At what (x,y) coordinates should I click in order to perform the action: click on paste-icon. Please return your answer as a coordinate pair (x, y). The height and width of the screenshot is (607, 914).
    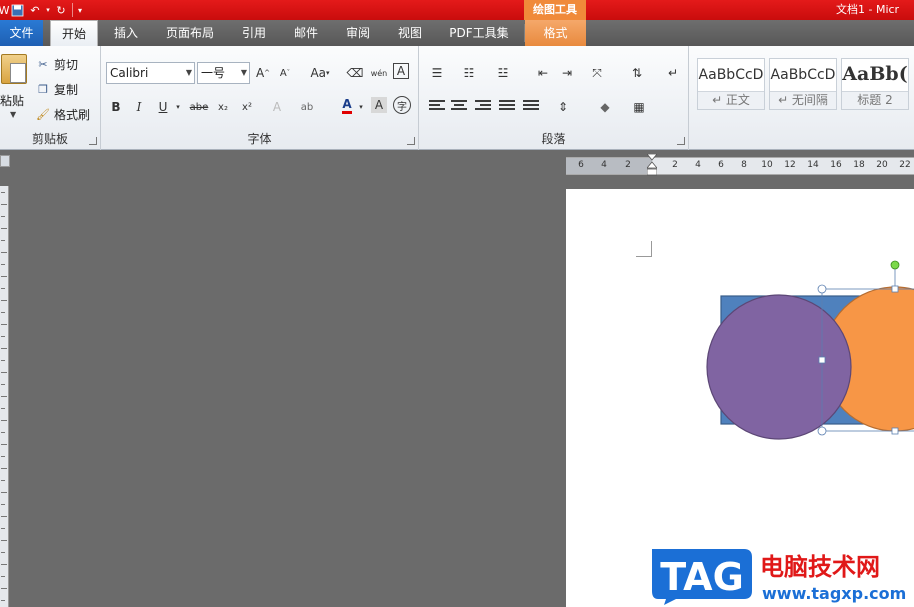
    Looking at the image, I should click on (14, 69).